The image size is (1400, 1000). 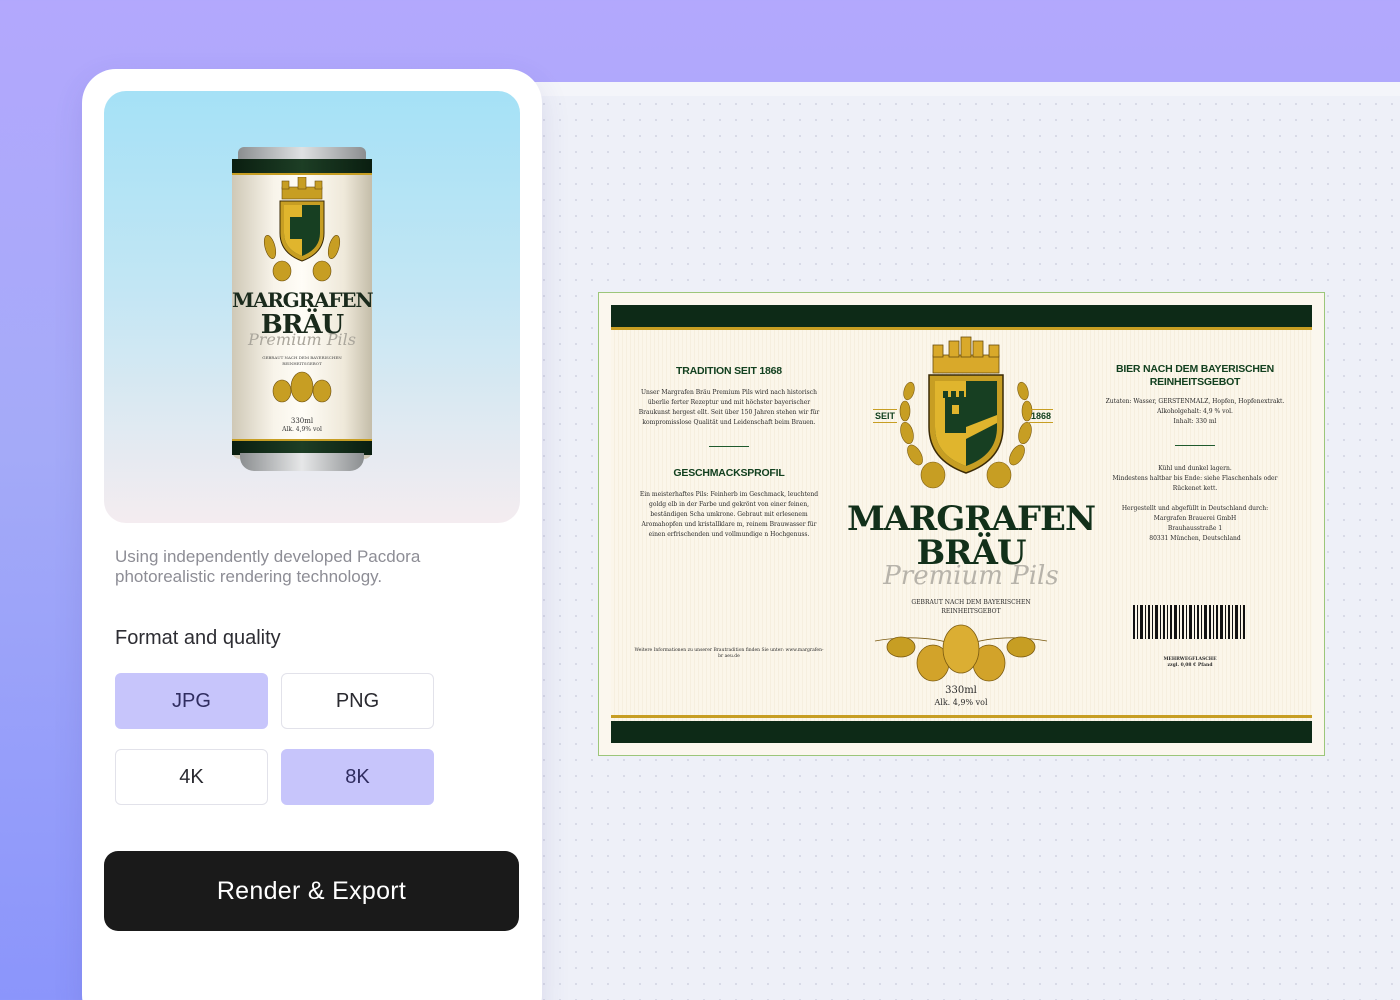 I want to click on label-bottom-gold-line, so click(x=961, y=716).